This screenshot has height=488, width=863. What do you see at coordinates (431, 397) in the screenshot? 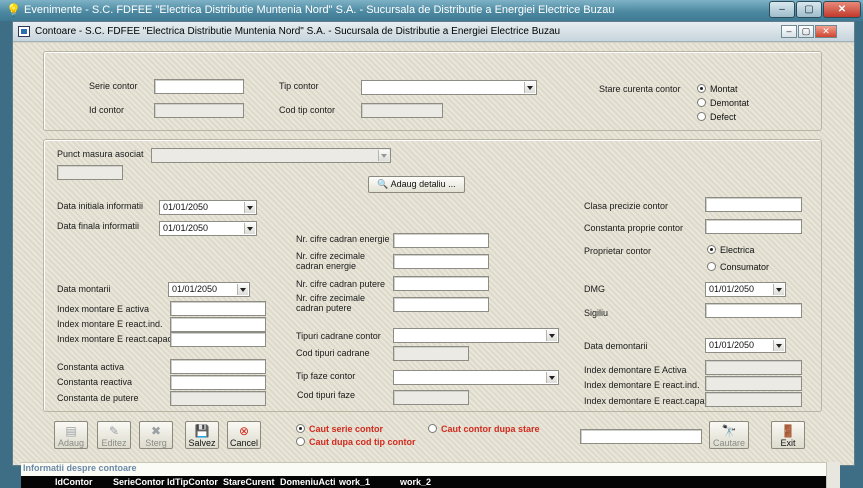
I see `cod-tipuri-faze-input` at bounding box center [431, 397].